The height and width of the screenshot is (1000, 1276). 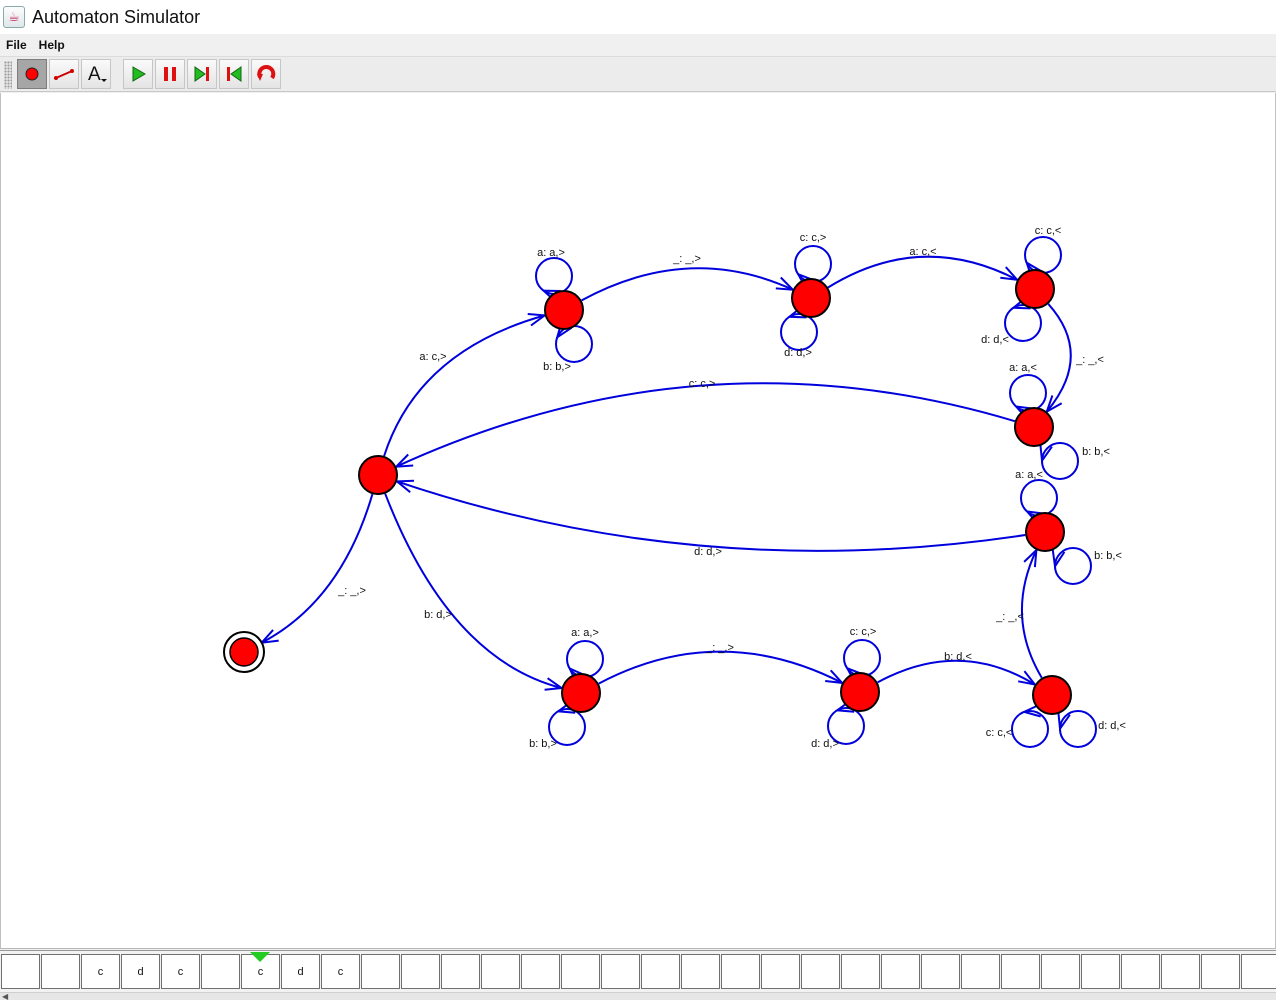 I want to click on arrowhead, so click(x=269, y=637).